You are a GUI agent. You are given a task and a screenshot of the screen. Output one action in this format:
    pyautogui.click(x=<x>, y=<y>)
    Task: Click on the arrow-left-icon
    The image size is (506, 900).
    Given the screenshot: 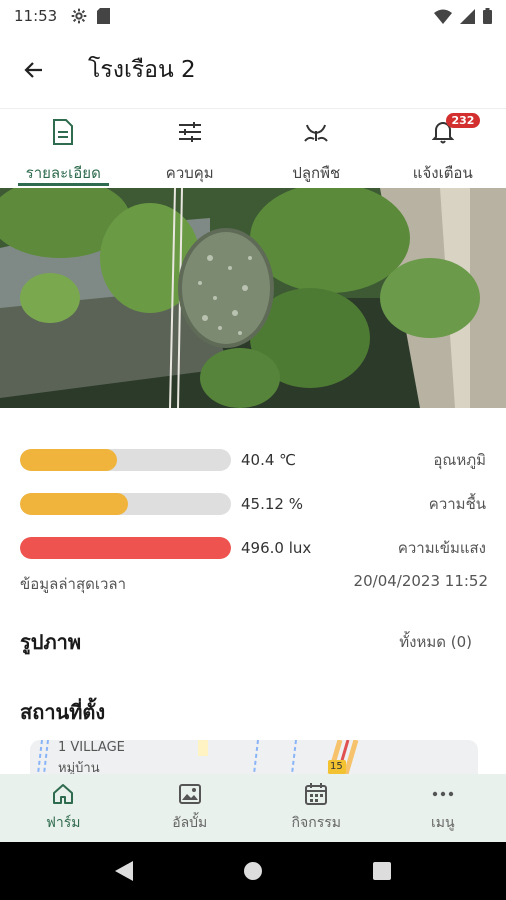 What is the action you would take?
    pyautogui.click(x=33, y=70)
    